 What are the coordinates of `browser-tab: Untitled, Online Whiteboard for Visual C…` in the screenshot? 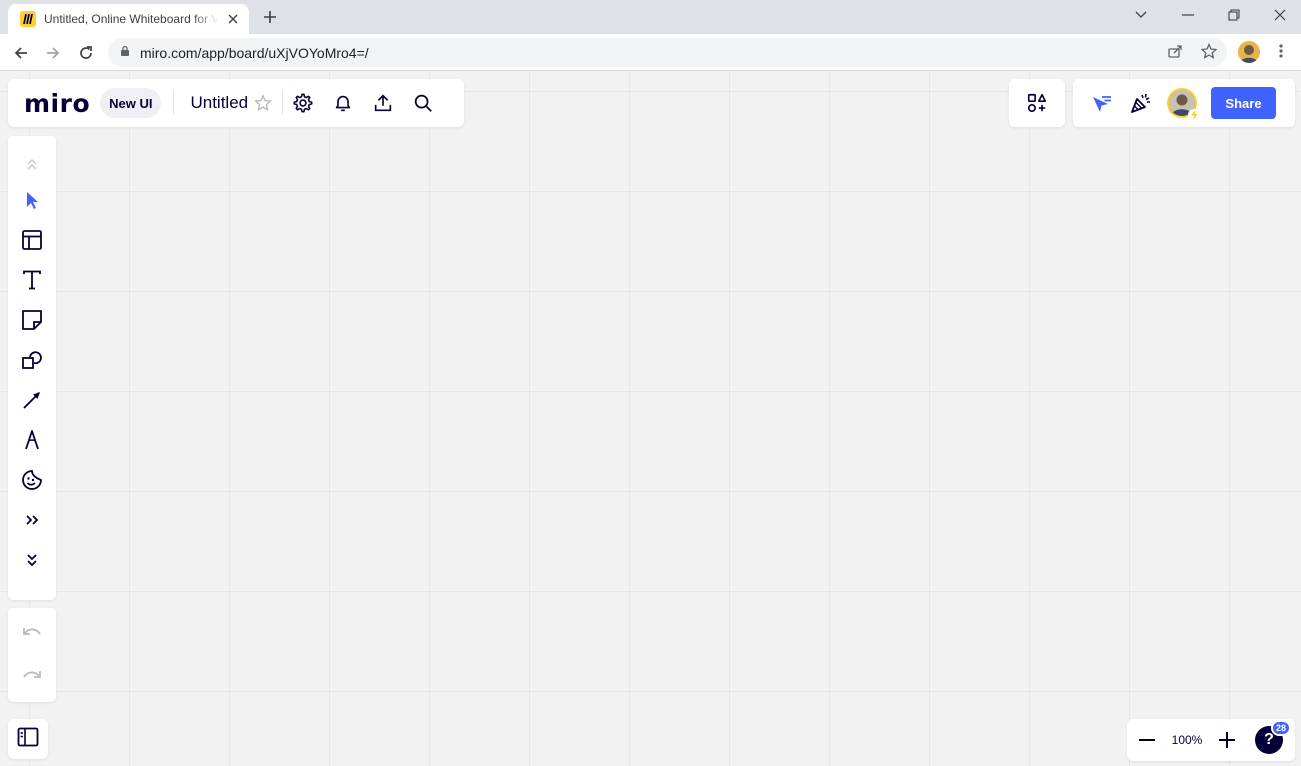 It's located at (128, 19).